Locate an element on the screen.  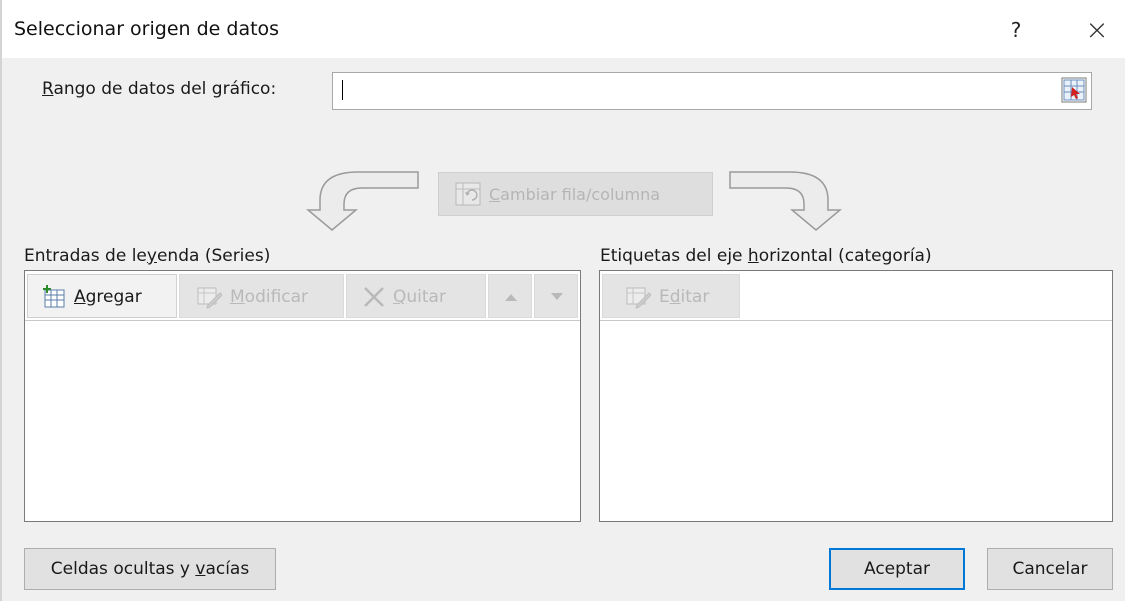
edit-series-label: Modificar is located at coordinates (269, 297).